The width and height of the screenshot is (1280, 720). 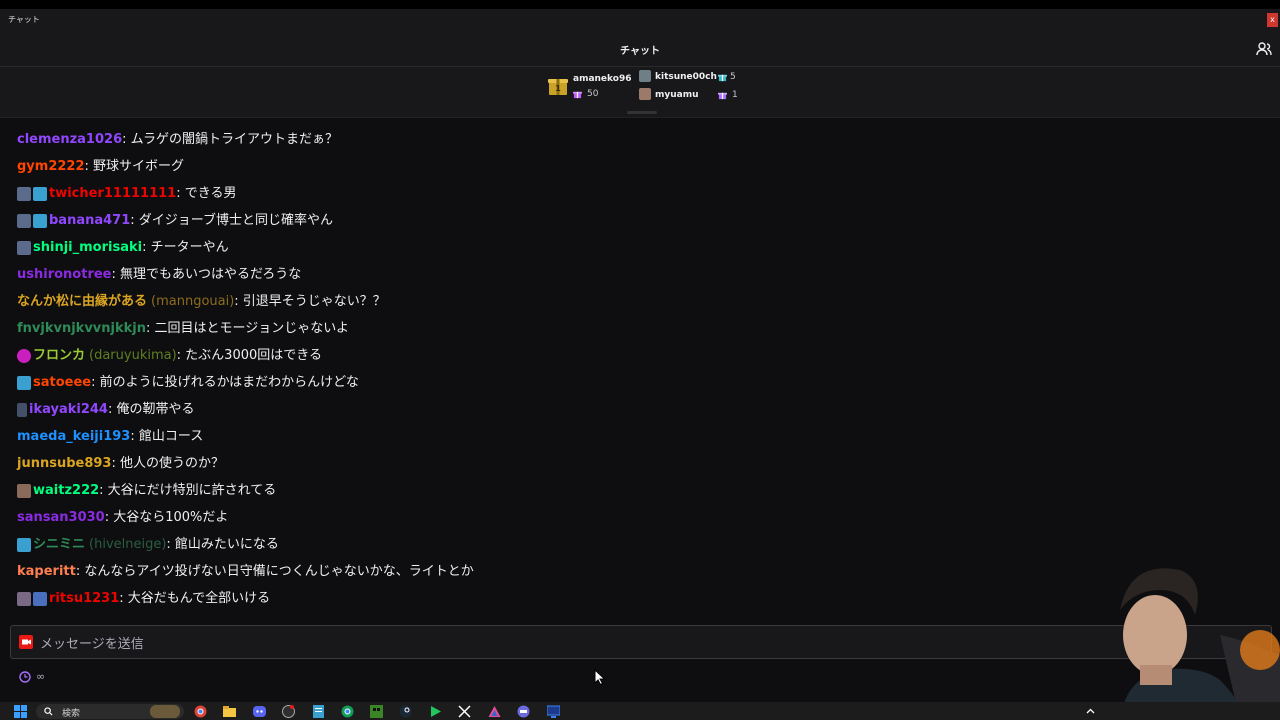 I want to click on chat-login: (manngouai), so click(x=192, y=302).